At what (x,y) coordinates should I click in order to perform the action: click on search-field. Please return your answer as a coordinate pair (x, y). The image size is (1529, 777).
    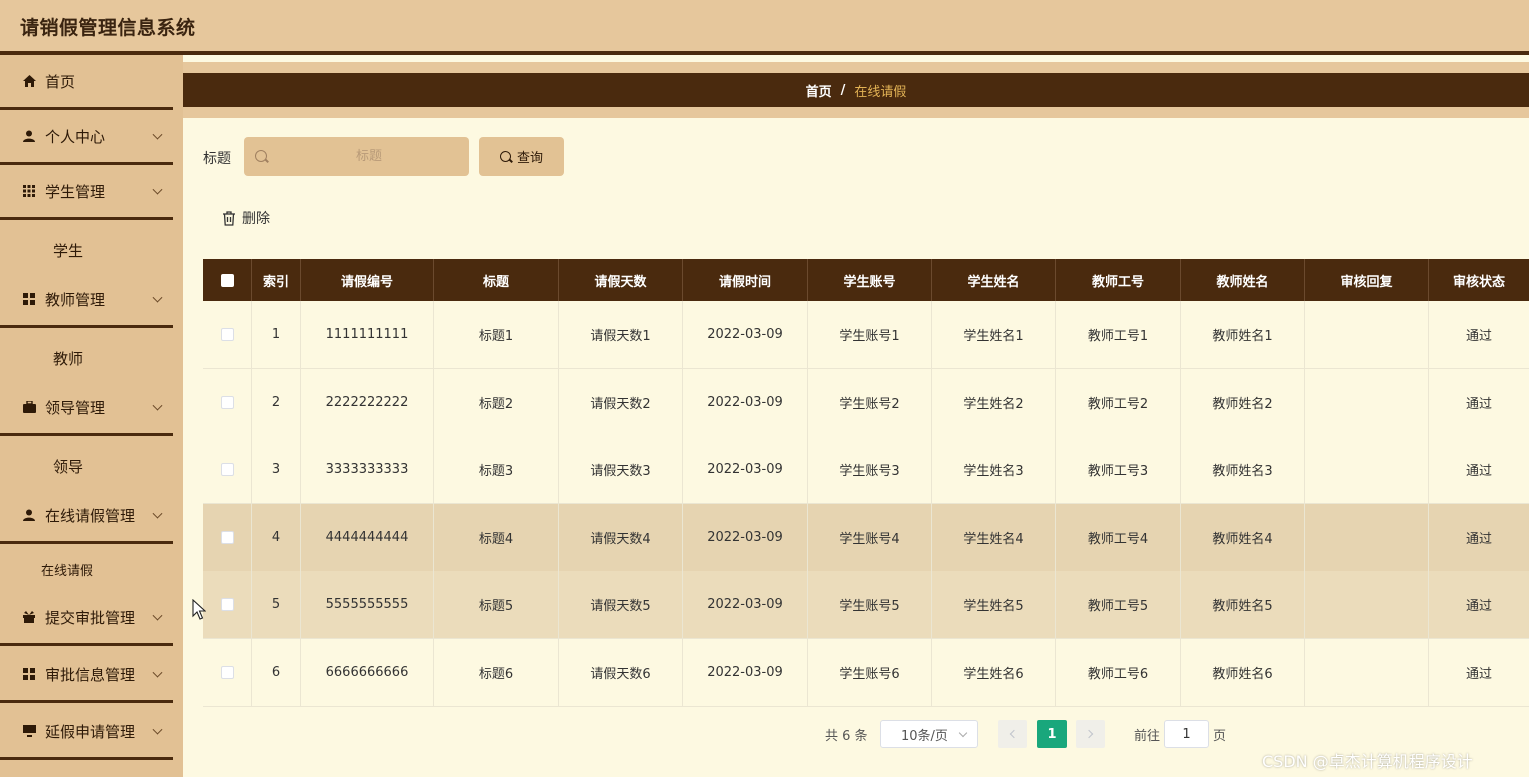
    Looking at the image, I should click on (356, 156).